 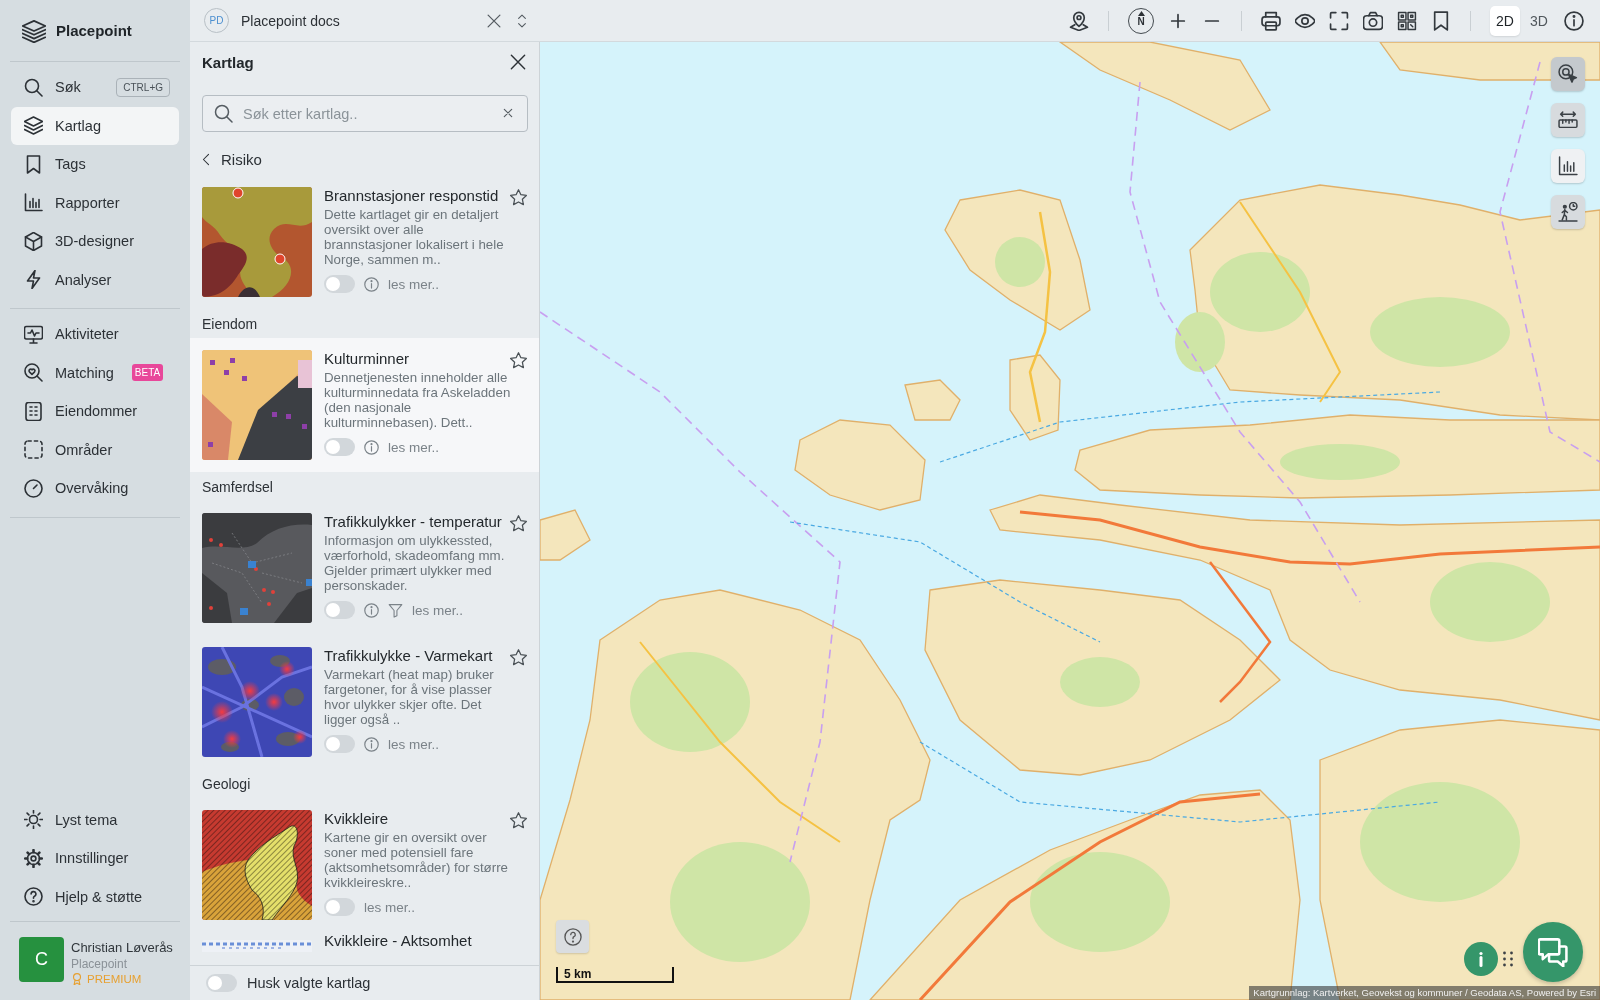 What do you see at coordinates (95, 372) in the screenshot?
I see `sidebar-item: Matching BETA` at bounding box center [95, 372].